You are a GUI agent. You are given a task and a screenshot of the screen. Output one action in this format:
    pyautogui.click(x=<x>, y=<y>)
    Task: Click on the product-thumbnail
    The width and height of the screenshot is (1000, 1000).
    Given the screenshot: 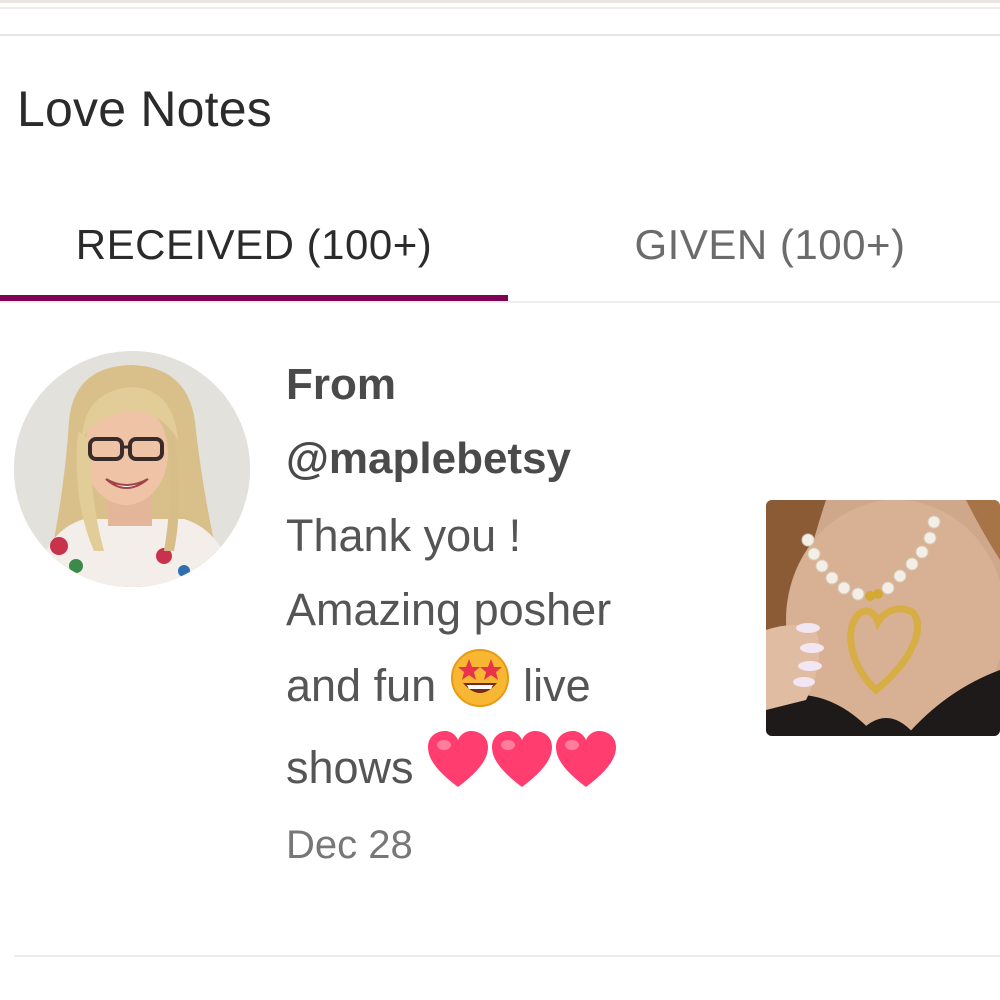 What is the action you would take?
    pyautogui.click(x=883, y=618)
    